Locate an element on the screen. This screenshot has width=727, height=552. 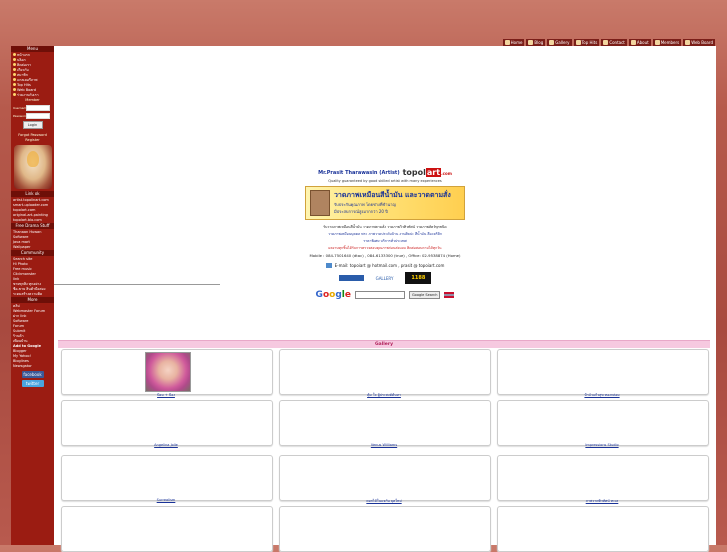
banner-line: มีประสบการณ์สูงมากกว่า 20 ปี is located at coordinates (361, 211).